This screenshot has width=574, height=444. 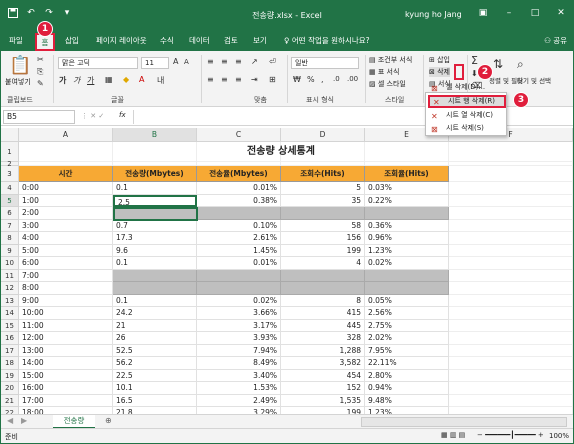 What do you see at coordinates (311, 79) in the screenshot?
I see `percent-icon: %` at bounding box center [311, 79].